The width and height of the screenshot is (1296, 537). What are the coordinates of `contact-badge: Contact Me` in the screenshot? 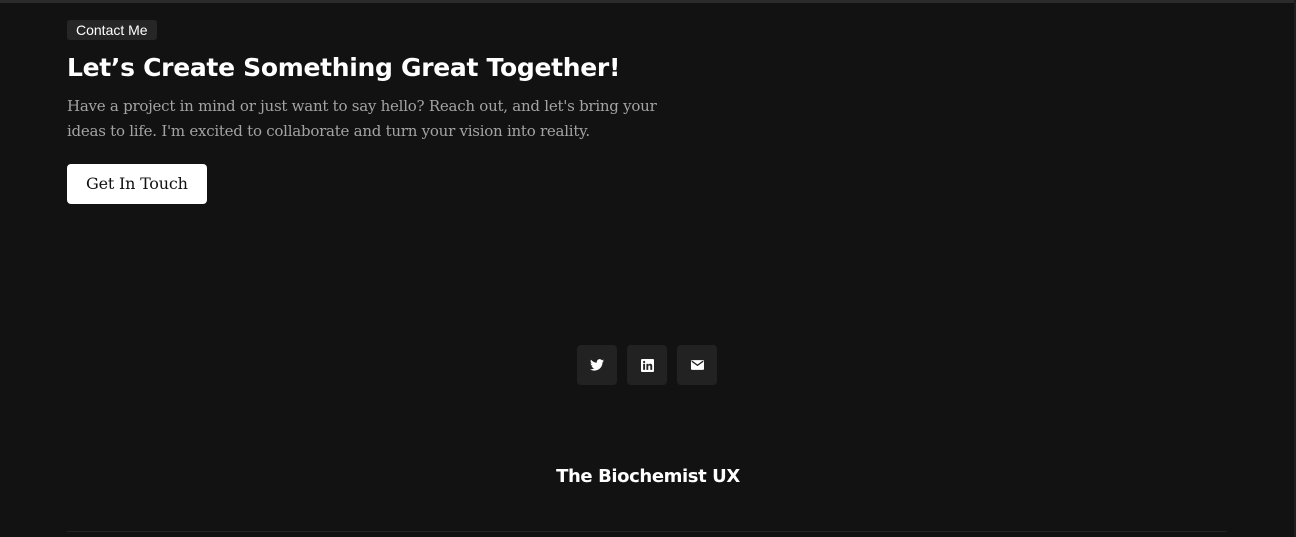 It's located at (112, 30).